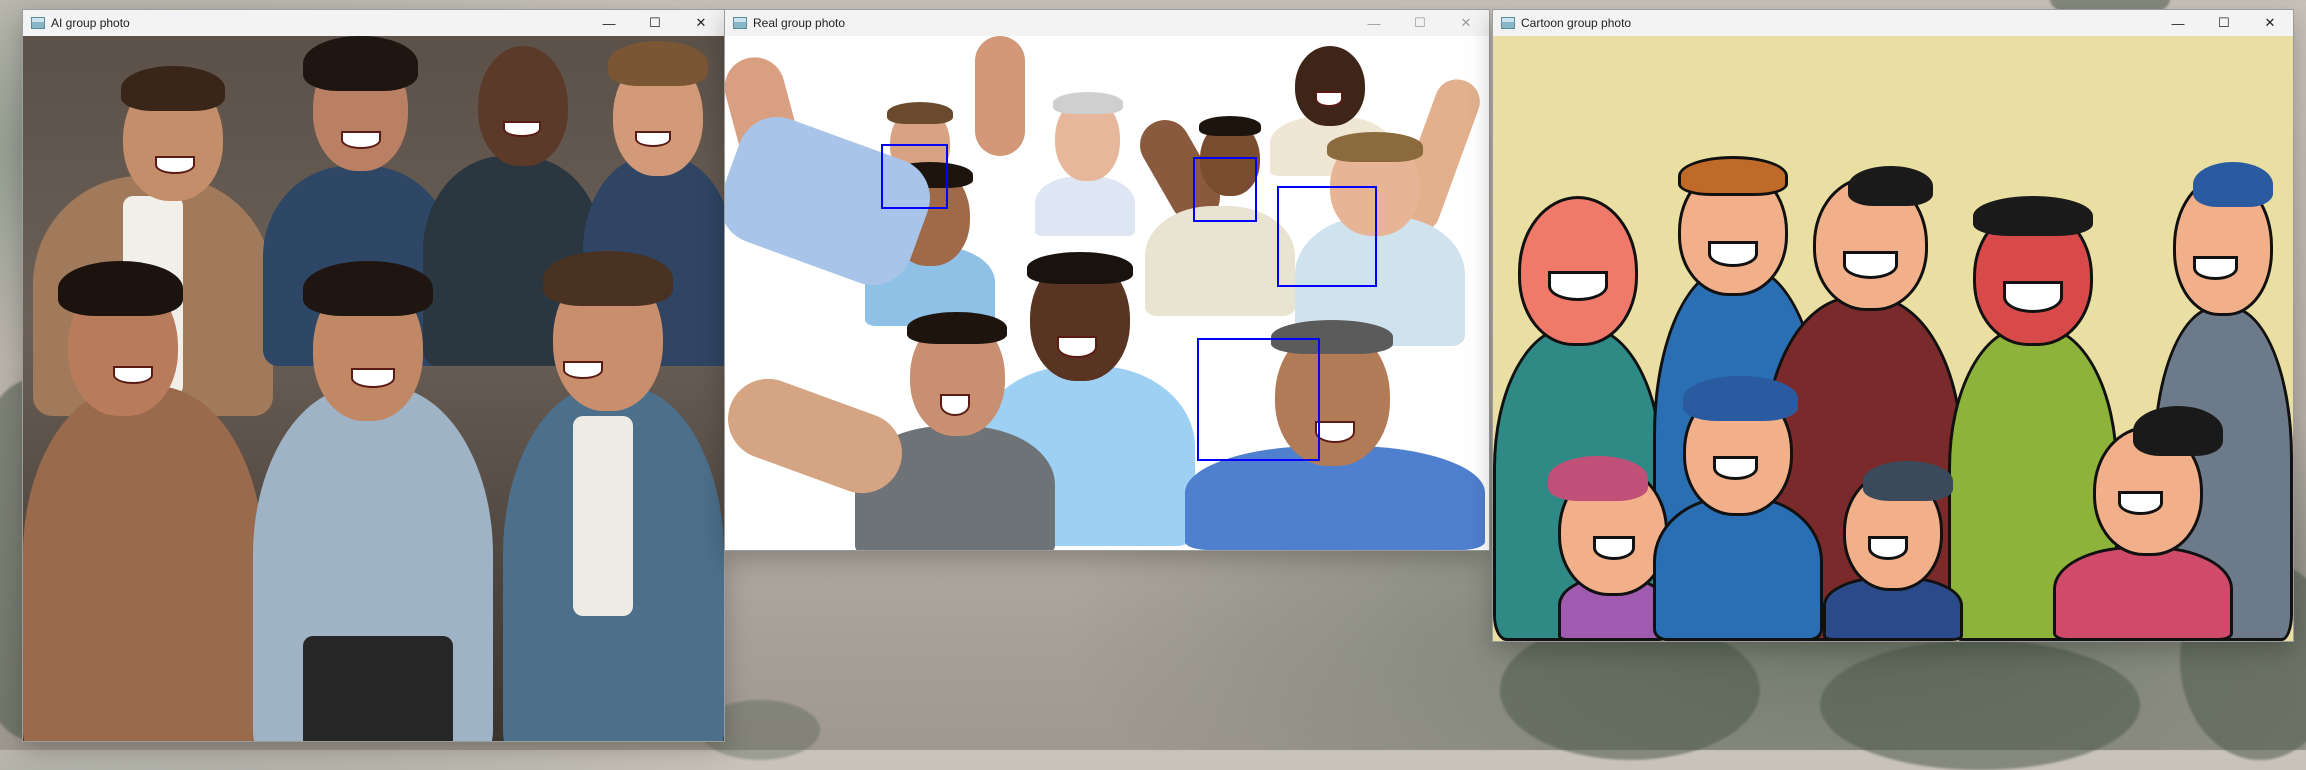 Image resolution: width=2306 pixels, height=770 pixels. I want to click on window-title: AI group photo, so click(90, 23).